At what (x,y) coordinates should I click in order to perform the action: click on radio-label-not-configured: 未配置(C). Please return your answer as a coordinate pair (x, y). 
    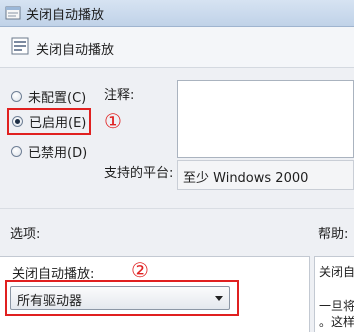
    Looking at the image, I should click on (57, 98).